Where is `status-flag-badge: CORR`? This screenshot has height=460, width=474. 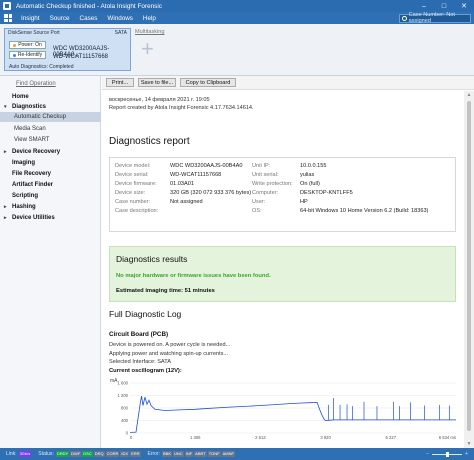 status-flag-badge: CORR is located at coordinates (112, 454).